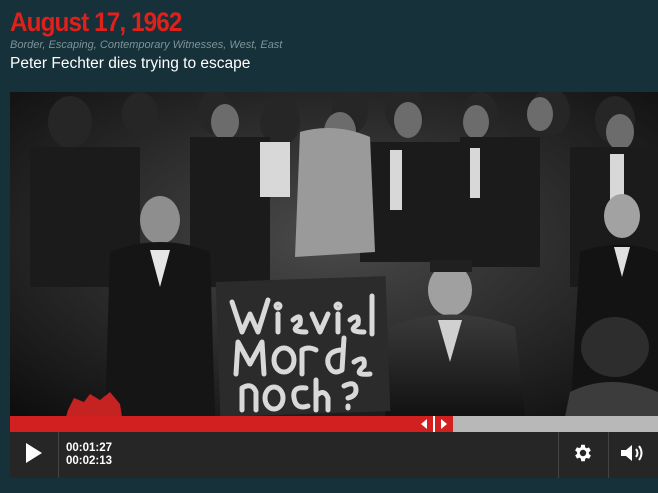  I want to click on progress-scrubber, so click(434, 424).